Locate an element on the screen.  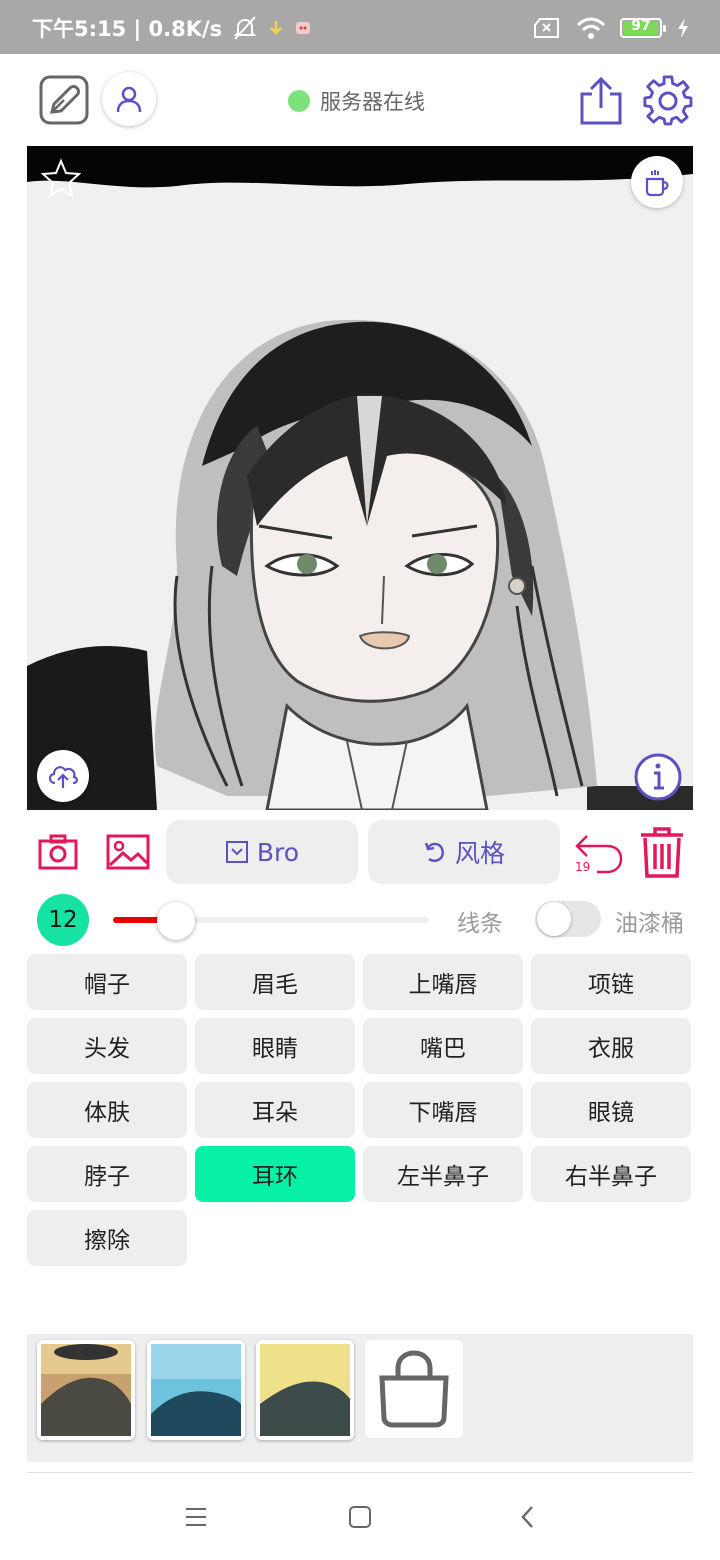
camera-icon is located at coordinates (58, 852).